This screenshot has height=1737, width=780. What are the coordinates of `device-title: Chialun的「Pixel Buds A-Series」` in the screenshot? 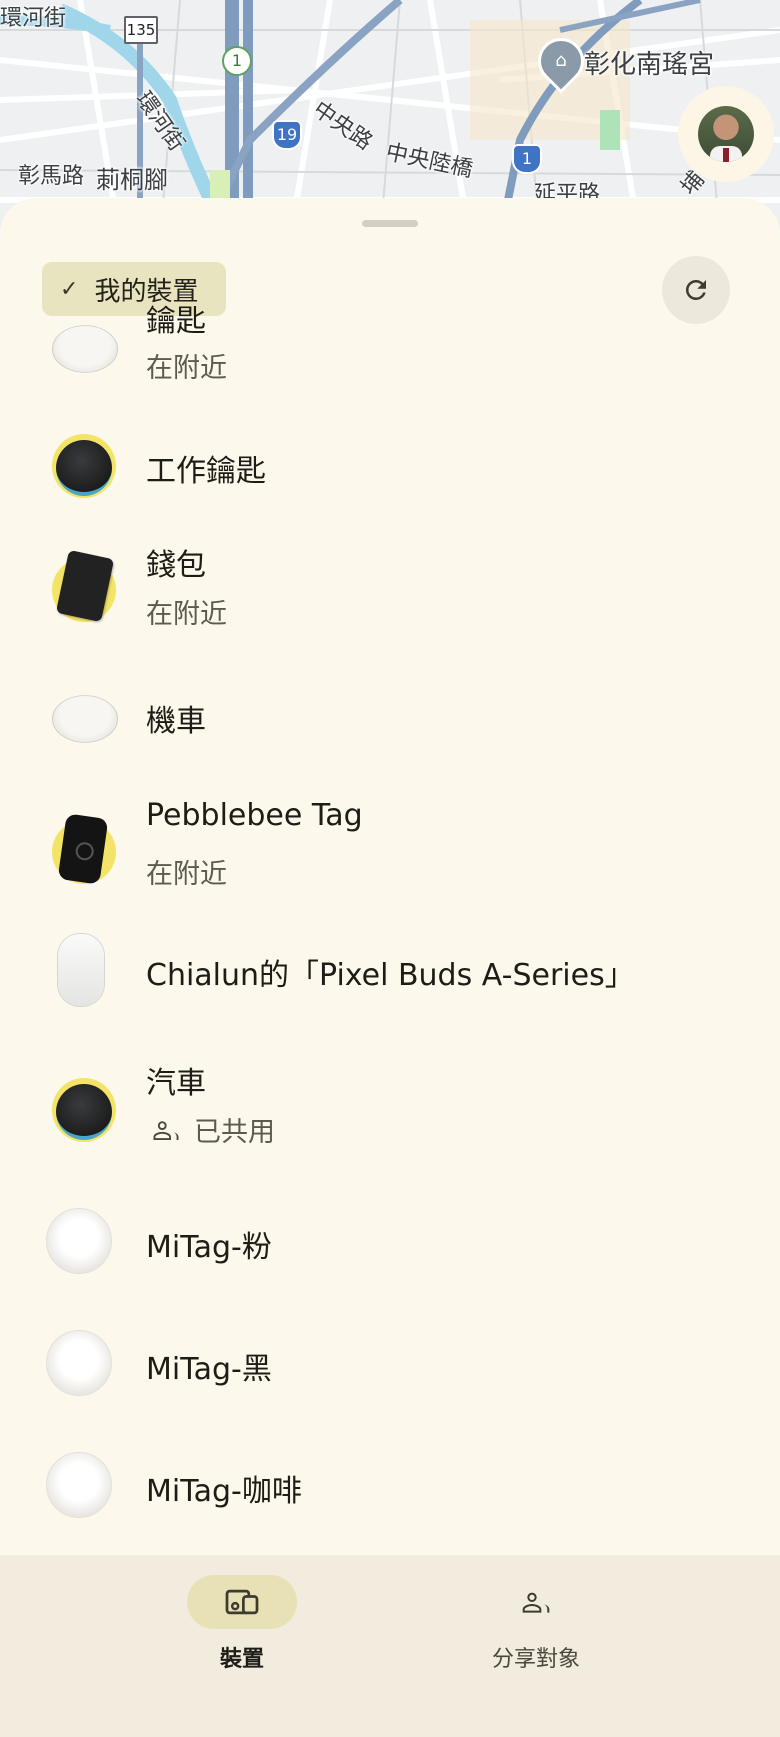 It's located at (390, 975).